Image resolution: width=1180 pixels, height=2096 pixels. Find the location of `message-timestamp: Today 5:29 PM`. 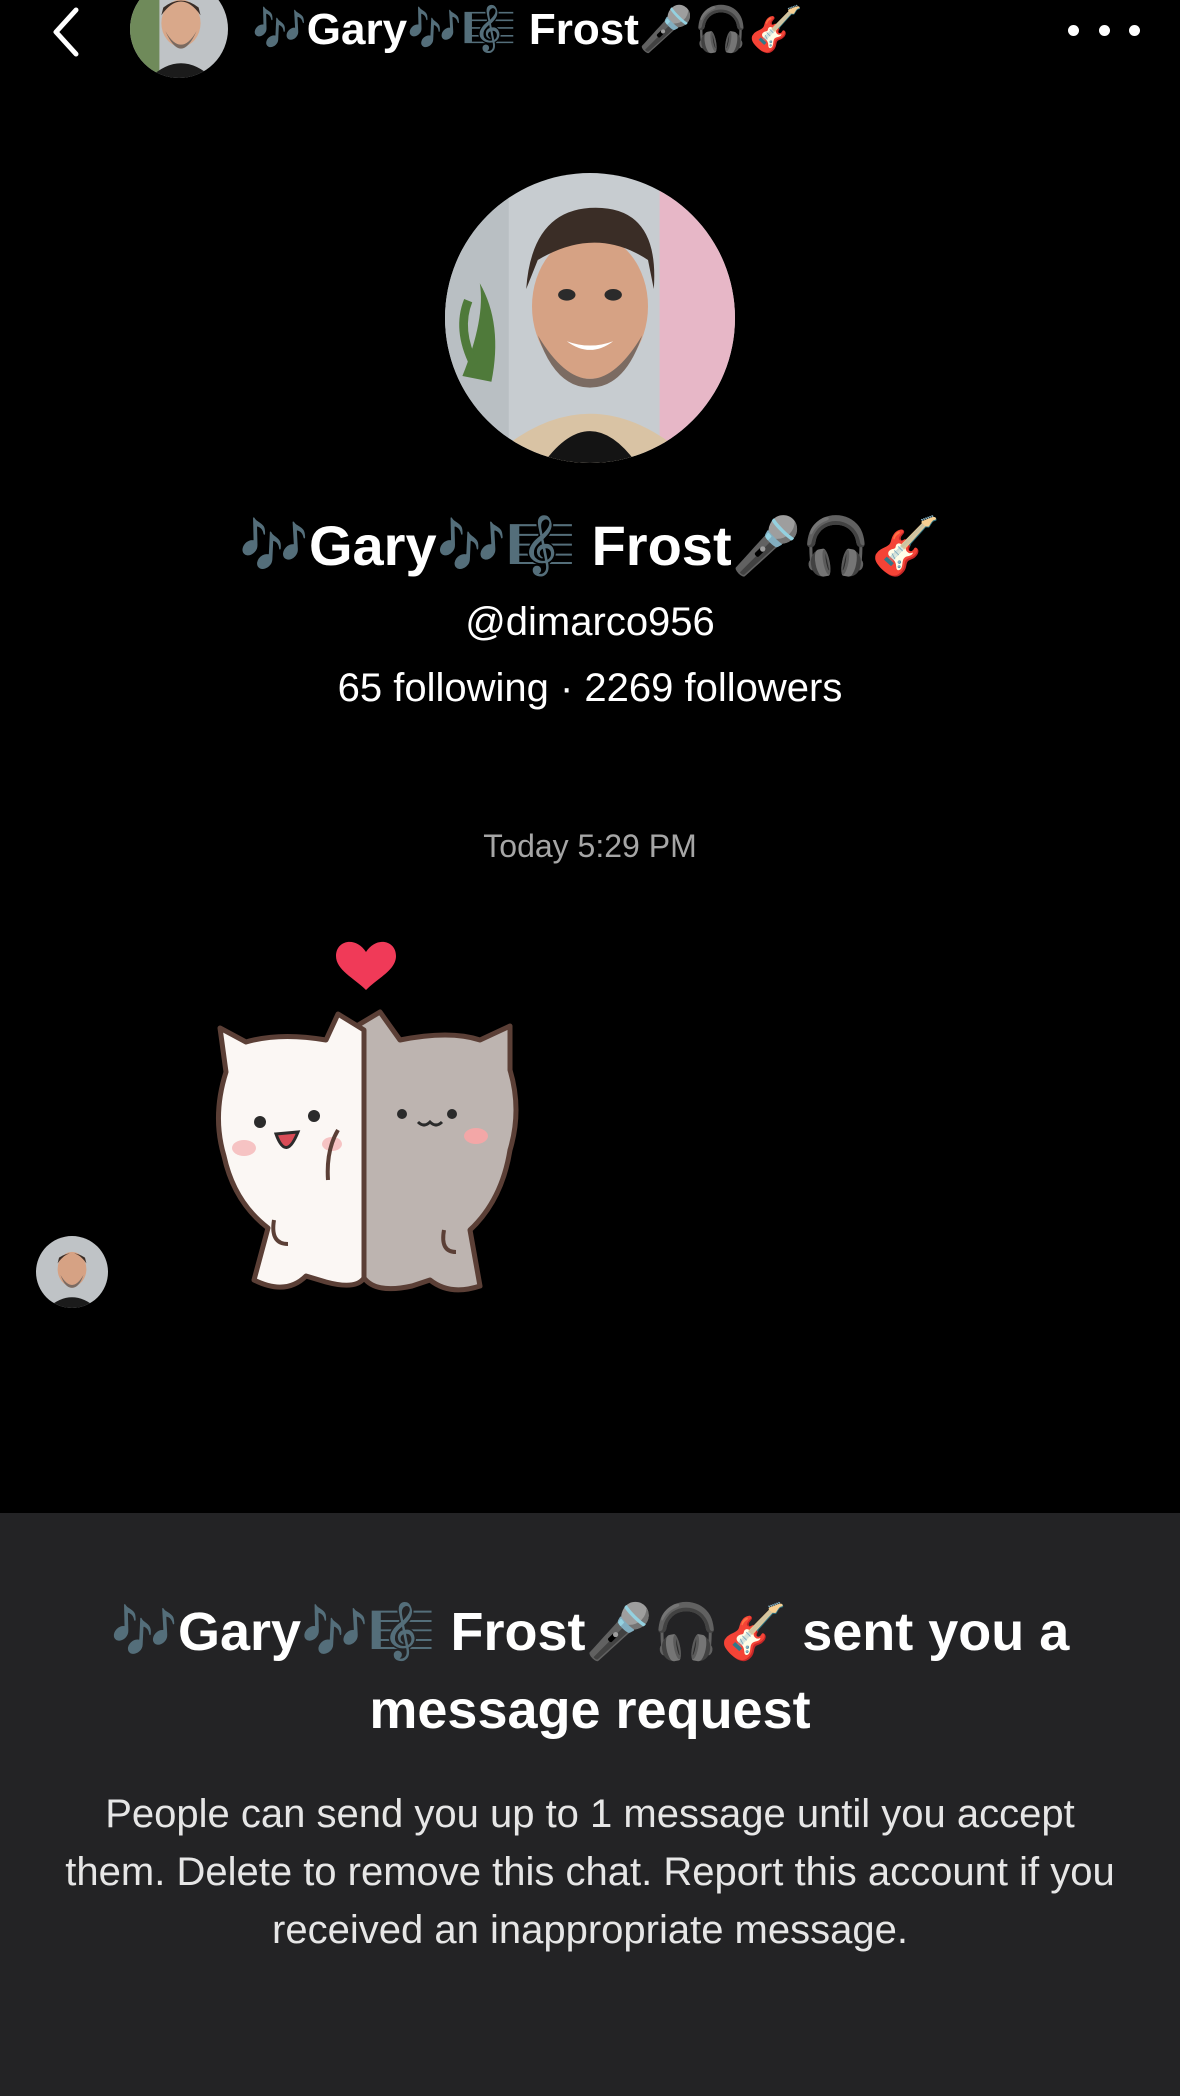

message-timestamp: Today 5:29 PM is located at coordinates (590, 846).